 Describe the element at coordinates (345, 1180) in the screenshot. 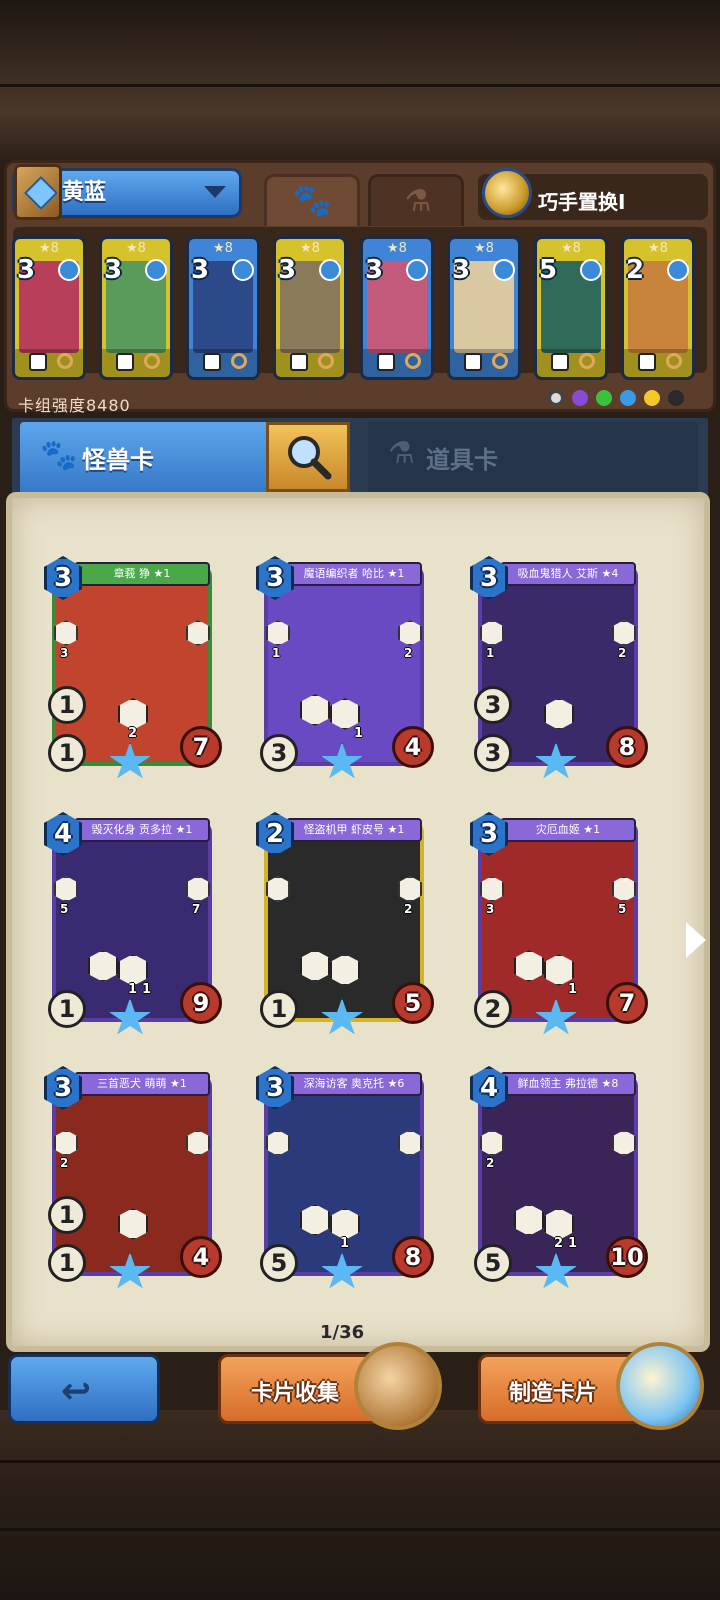

I see `monster-card: 深海访客 奥克托 ★6 3 5 1 8` at that location.